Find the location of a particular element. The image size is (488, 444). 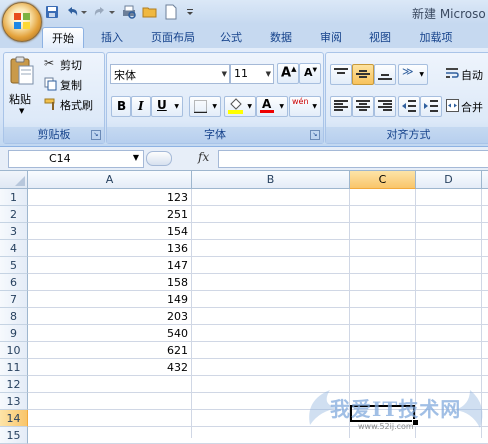

tab-review: 审阅 is located at coordinates (331, 37).